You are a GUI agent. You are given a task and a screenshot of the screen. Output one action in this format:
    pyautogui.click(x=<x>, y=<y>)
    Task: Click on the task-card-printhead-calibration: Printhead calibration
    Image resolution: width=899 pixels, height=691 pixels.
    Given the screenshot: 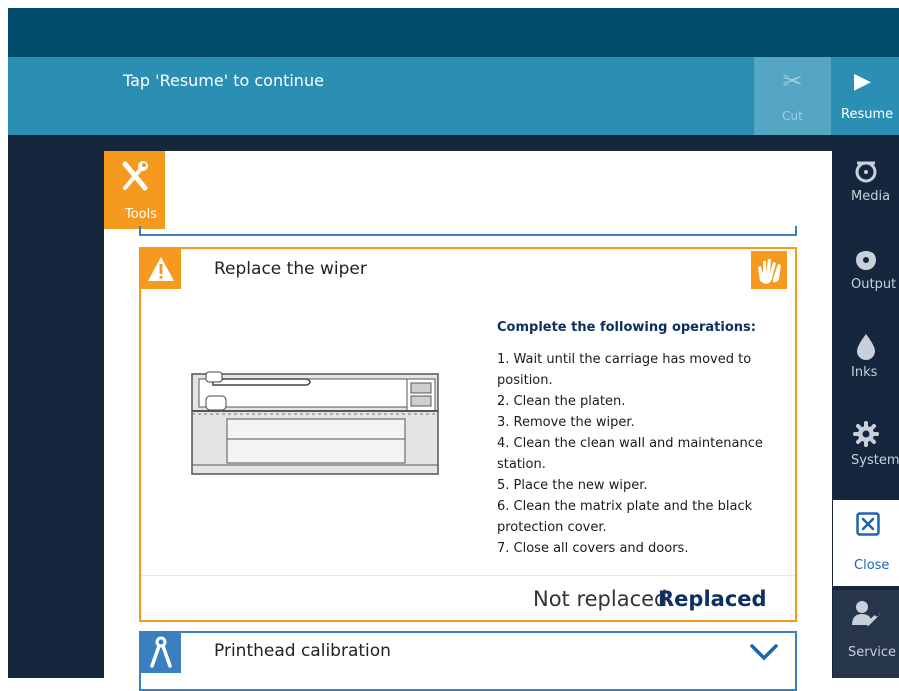 What is the action you would take?
    pyautogui.click(x=468, y=661)
    